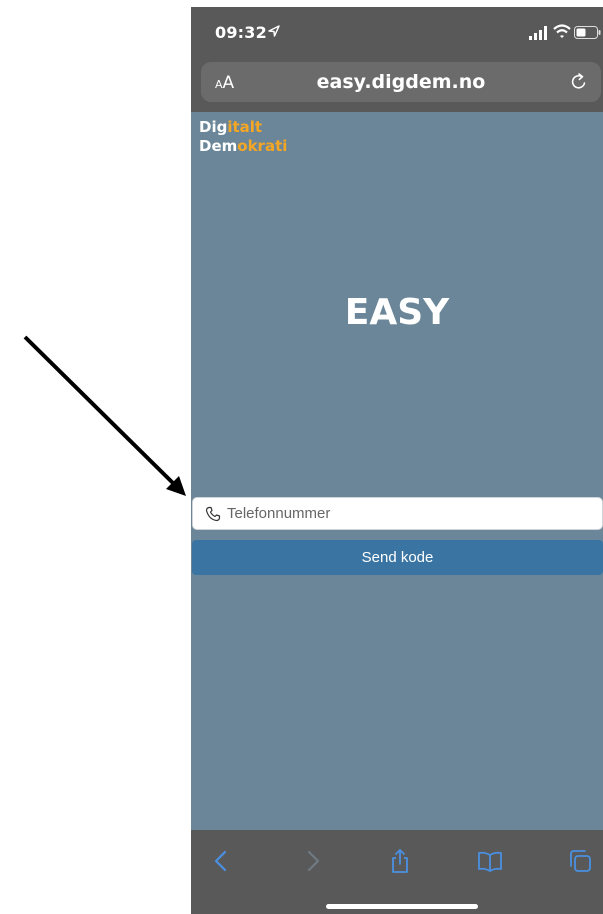 This screenshot has height=914, width=603. I want to click on phone-icon, so click(213, 513).